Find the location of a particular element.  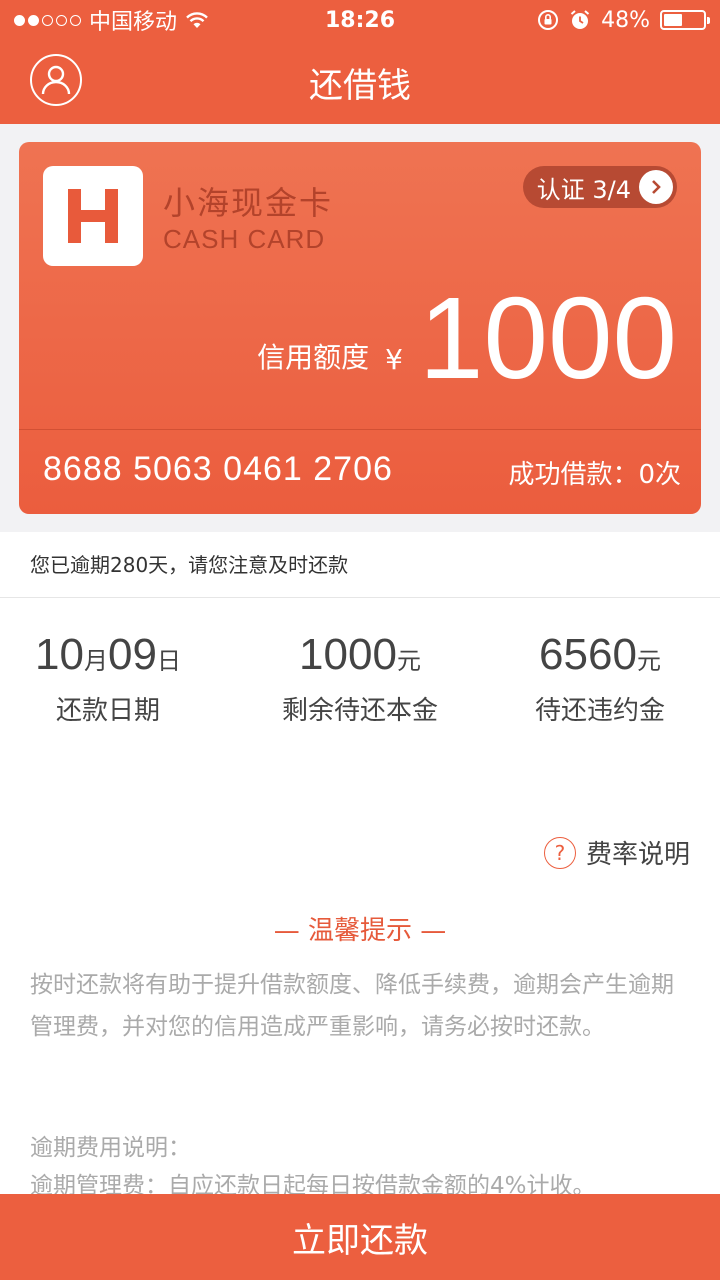

credit-limit: 信用额度 ¥ 1000 is located at coordinates (467, 338).